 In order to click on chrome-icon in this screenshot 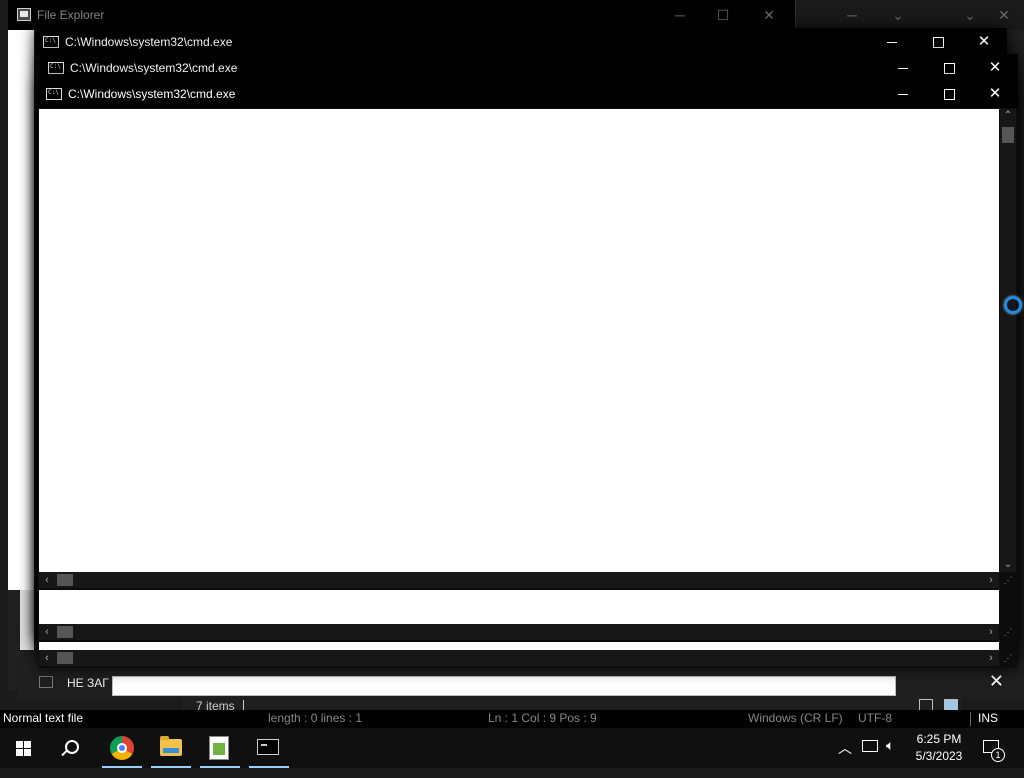, I will do `click(122, 748)`.